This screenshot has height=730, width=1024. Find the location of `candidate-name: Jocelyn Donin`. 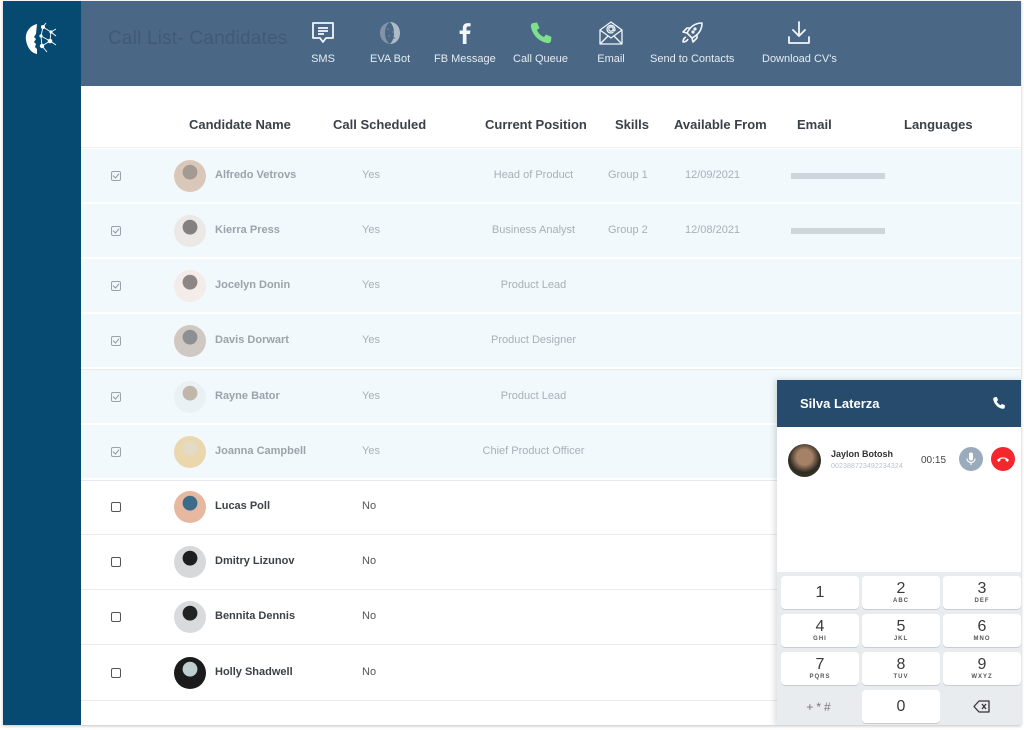

candidate-name: Jocelyn Donin is located at coordinates (252, 285).